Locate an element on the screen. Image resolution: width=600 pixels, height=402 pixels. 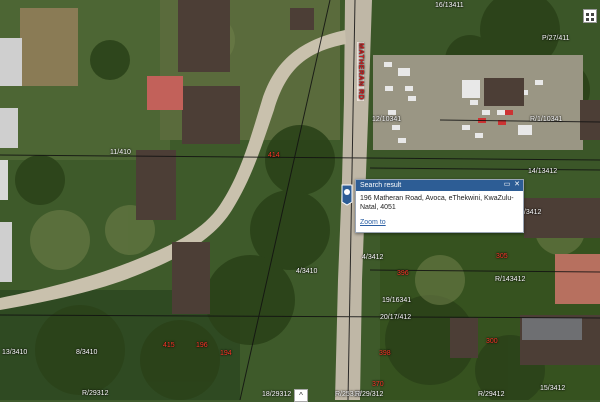
parcel-label: 12/10341 is located at coordinates (387, 119).